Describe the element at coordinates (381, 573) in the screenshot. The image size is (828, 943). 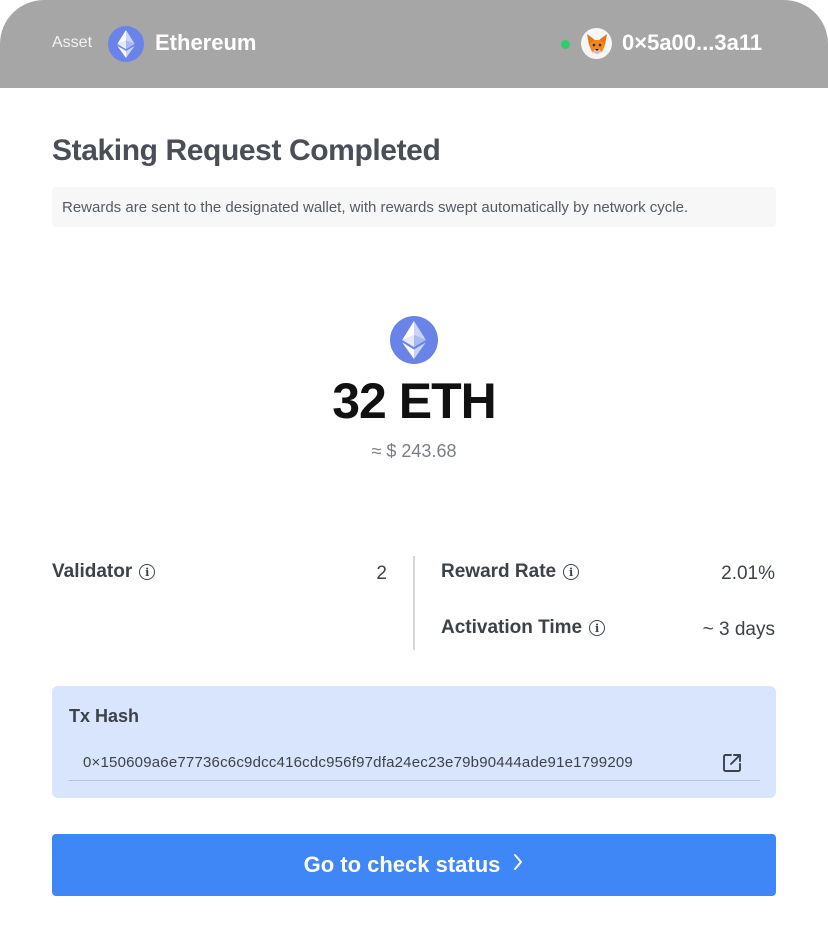
I see `validator-value: 2` at that location.